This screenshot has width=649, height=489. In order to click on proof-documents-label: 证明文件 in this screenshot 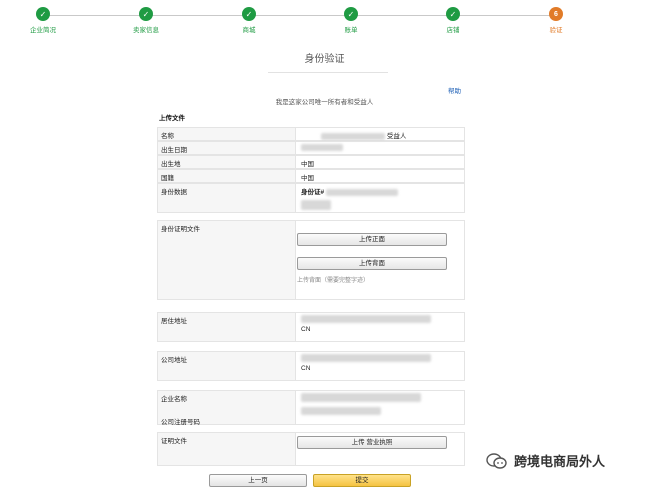, I will do `click(227, 449)`.